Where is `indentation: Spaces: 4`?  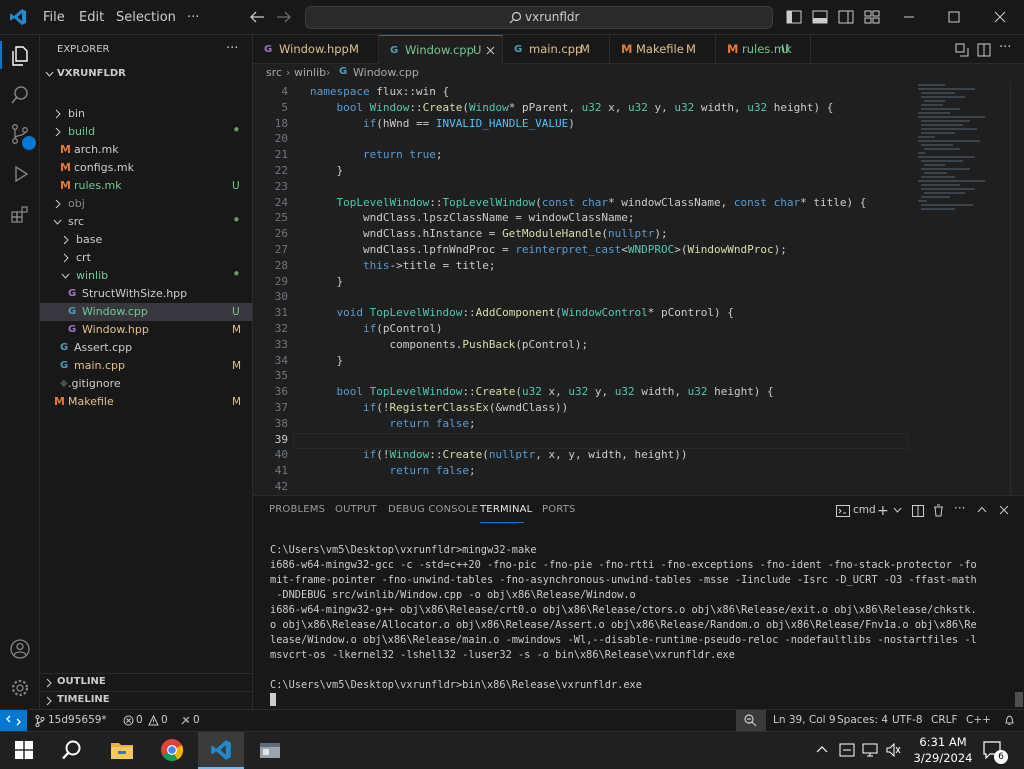 indentation: Spaces: 4 is located at coordinates (862, 720).